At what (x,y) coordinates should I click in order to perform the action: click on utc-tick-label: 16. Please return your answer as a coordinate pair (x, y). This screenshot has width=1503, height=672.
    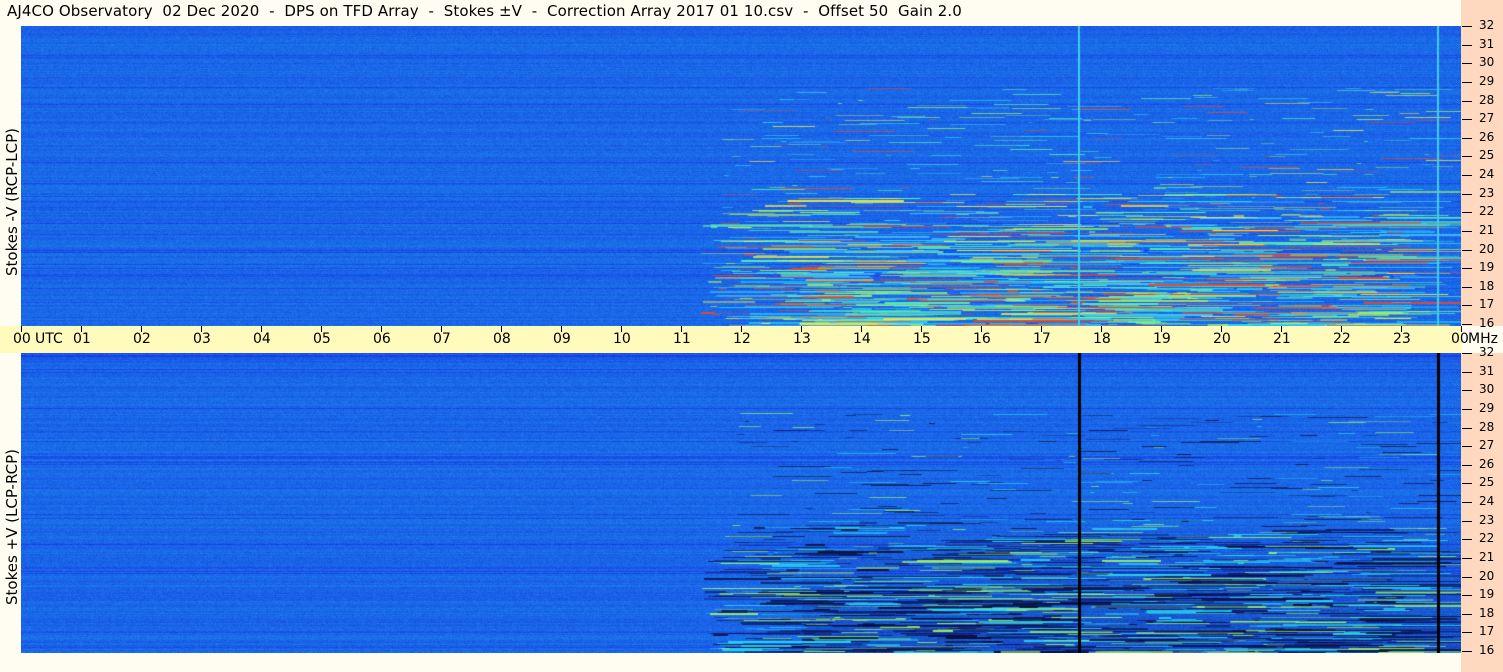
    Looking at the image, I should click on (982, 339).